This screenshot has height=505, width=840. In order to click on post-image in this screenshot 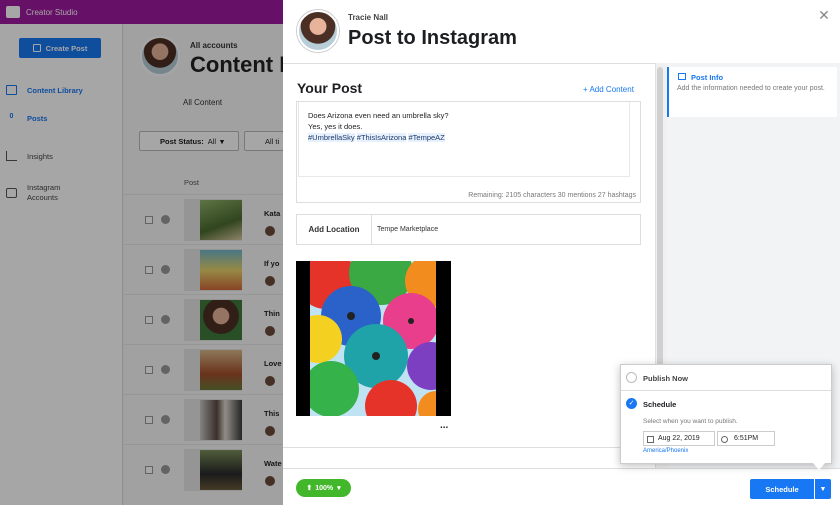, I will do `click(373, 338)`.